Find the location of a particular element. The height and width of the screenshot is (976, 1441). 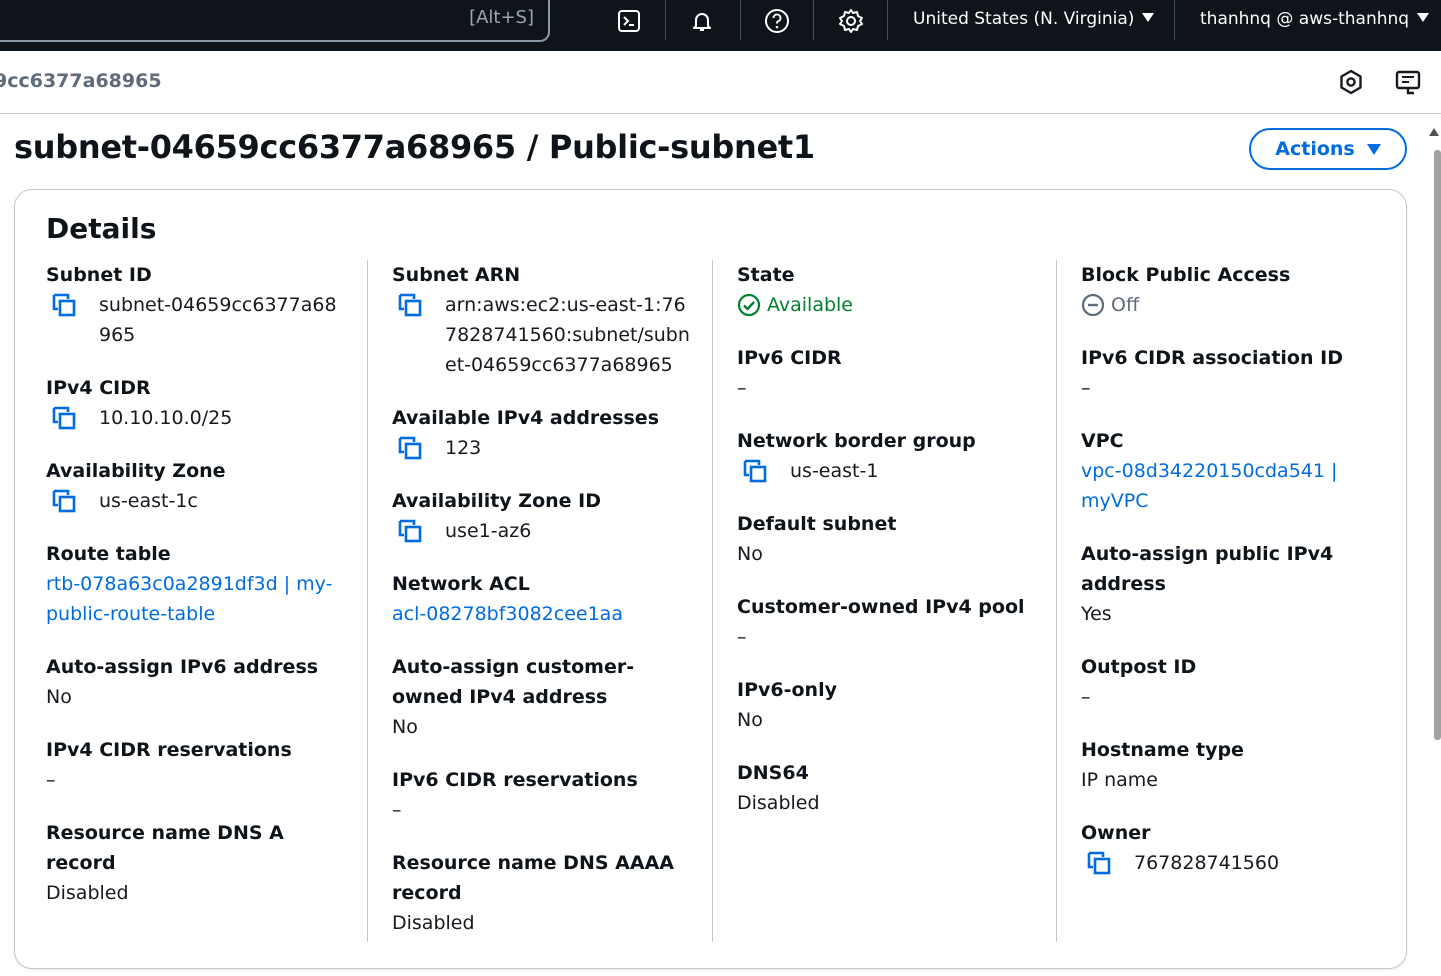

account-menu: thanhnq @ aws-thanhnq is located at coordinates (1315, 19).